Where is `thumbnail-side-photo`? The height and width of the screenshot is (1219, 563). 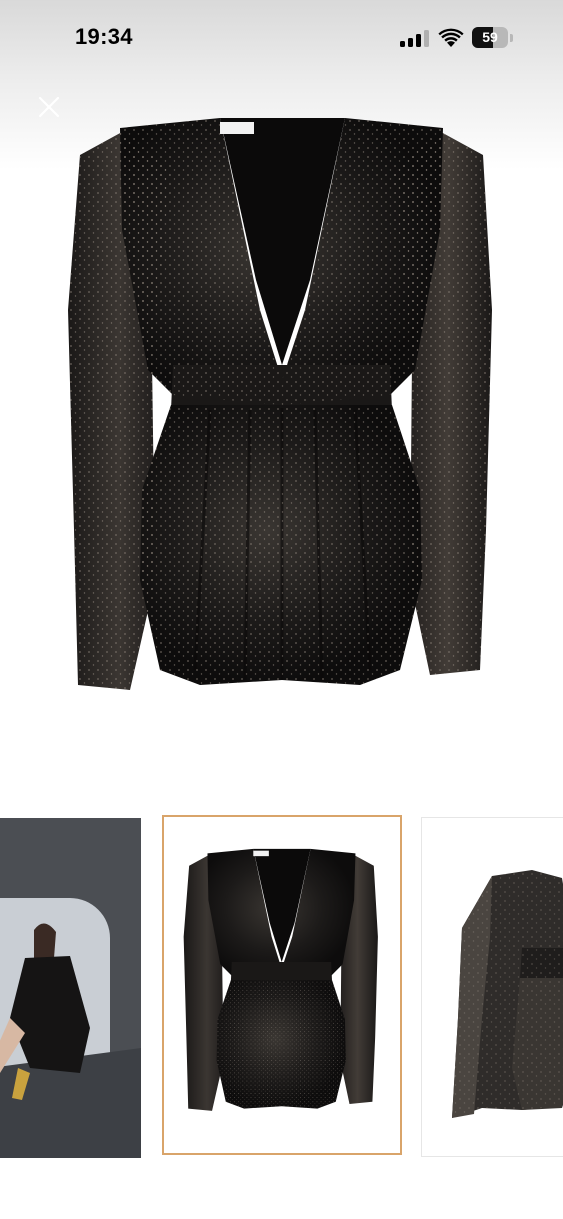 thumbnail-side-photo is located at coordinates (492, 987).